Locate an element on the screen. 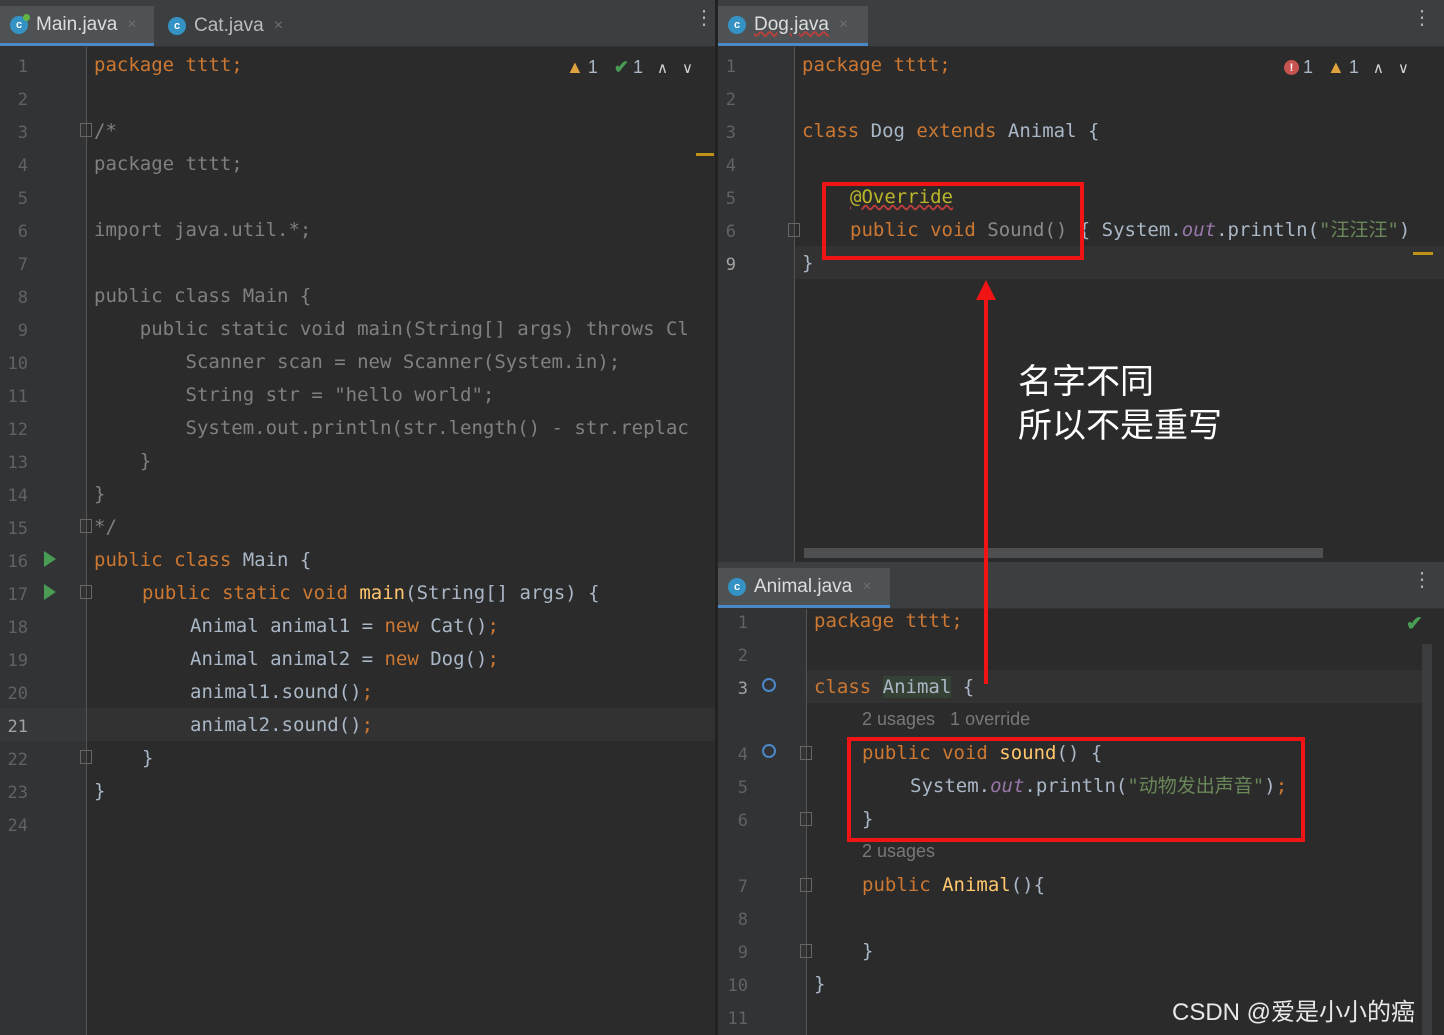  gutter-divider is located at coordinates (86, 541).